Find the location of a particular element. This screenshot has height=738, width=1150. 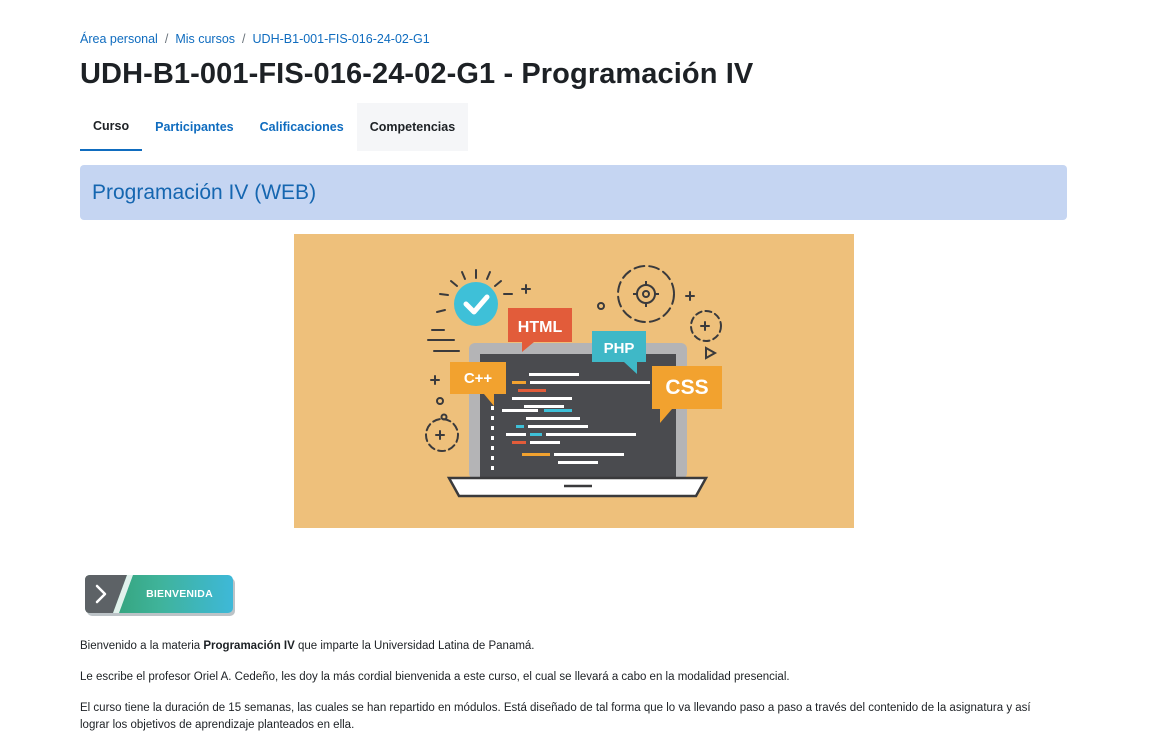

welcome-text-start: Bienvenido a la materia is located at coordinates (142, 646).